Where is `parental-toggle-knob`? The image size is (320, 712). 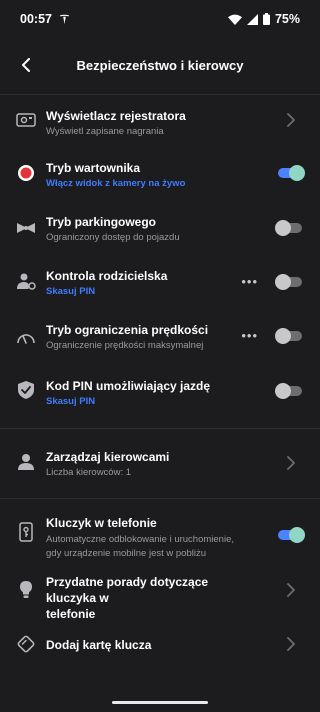
parental-toggle-knob is located at coordinates (283, 282).